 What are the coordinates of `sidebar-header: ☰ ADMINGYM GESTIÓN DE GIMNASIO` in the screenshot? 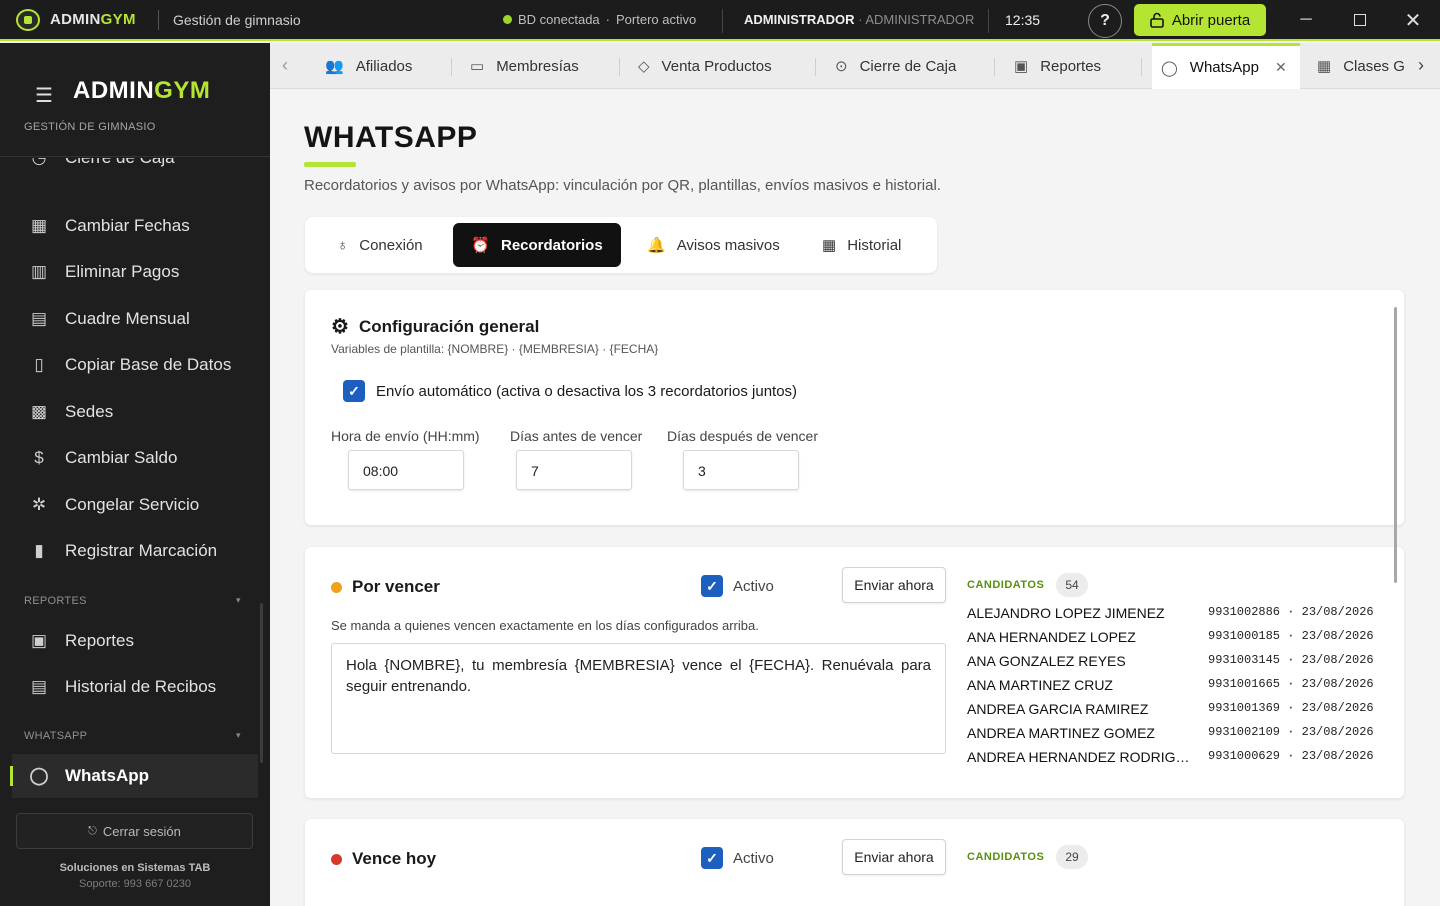 It's located at (135, 100).